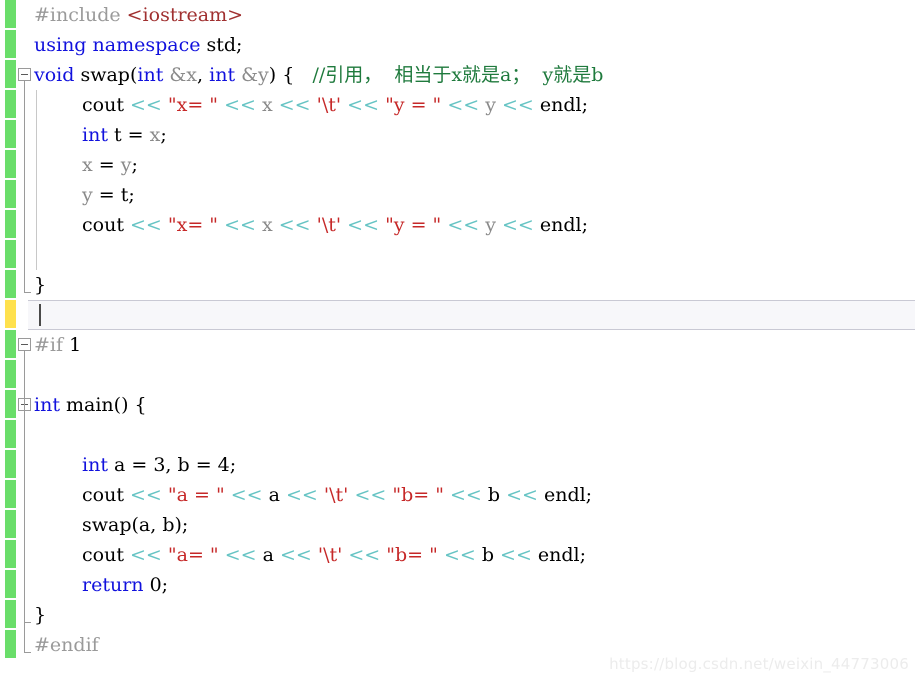 This screenshot has height=681, width=915. What do you see at coordinates (155, 585) in the screenshot?
I see `code-token: 0` at bounding box center [155, 585].